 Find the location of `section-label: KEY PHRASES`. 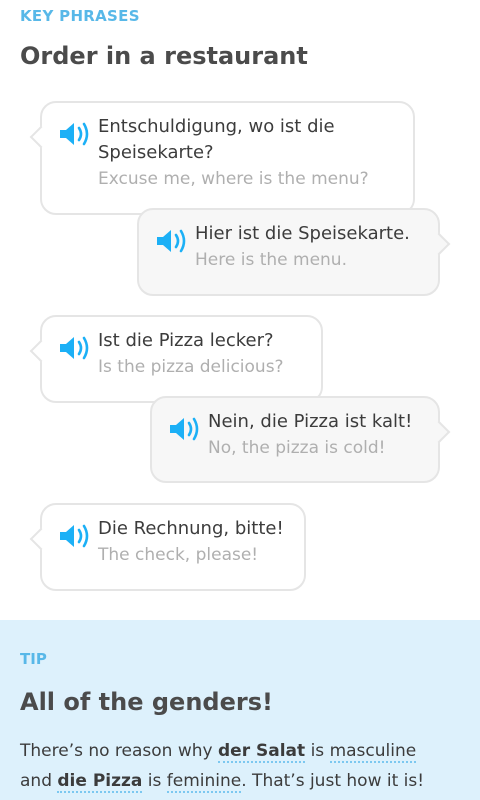

section-label: KEY PHRASES is located at coordinates (80, 16).